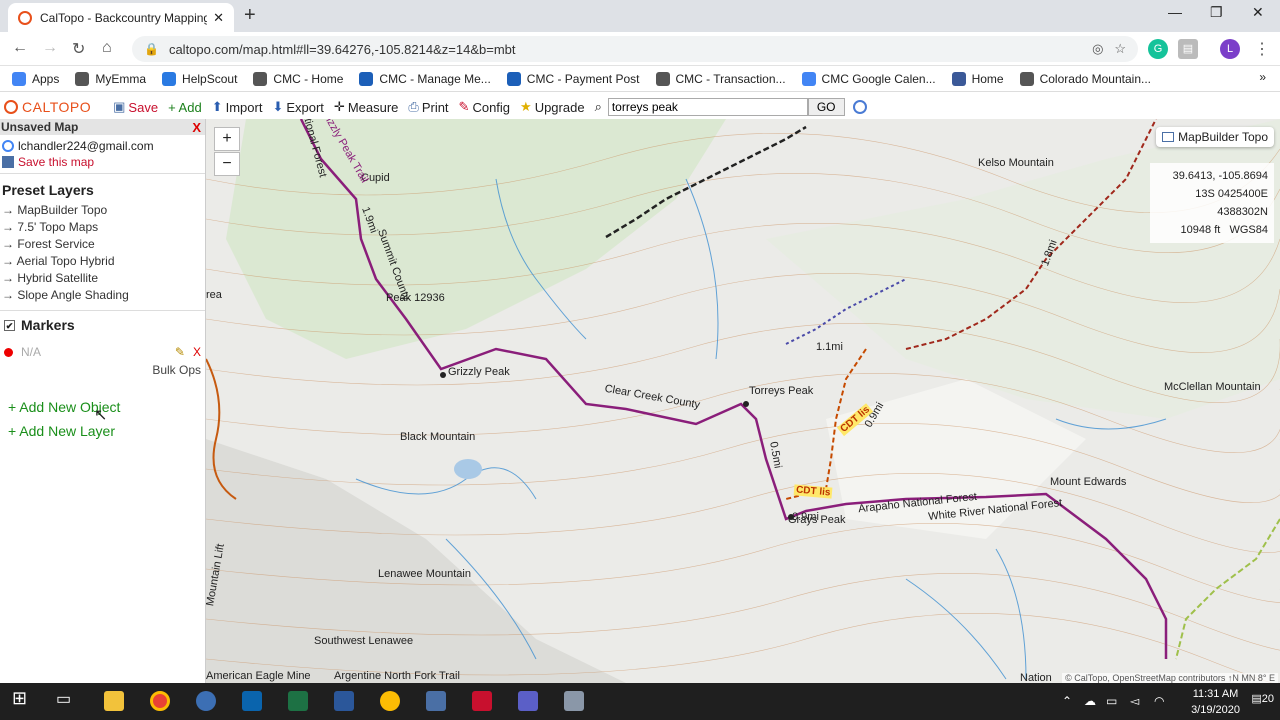  Describe the element at coordinates (1262, 49) in the screenshot. I see `browser-menu-icon: ⋮` at that location.